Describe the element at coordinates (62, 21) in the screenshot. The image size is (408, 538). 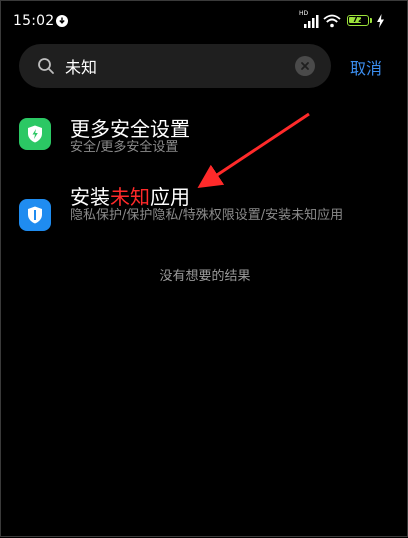
I see `download-icon` at that location.